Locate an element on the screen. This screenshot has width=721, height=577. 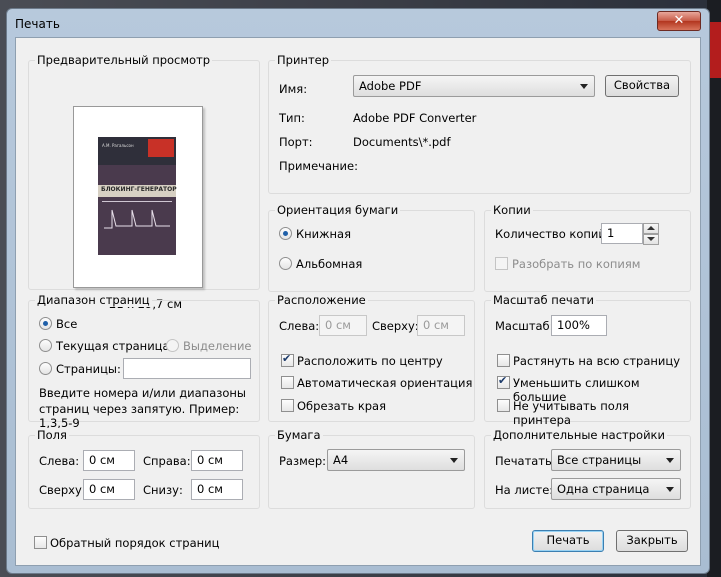
portrait-radio is located at coordinates (285, 233).